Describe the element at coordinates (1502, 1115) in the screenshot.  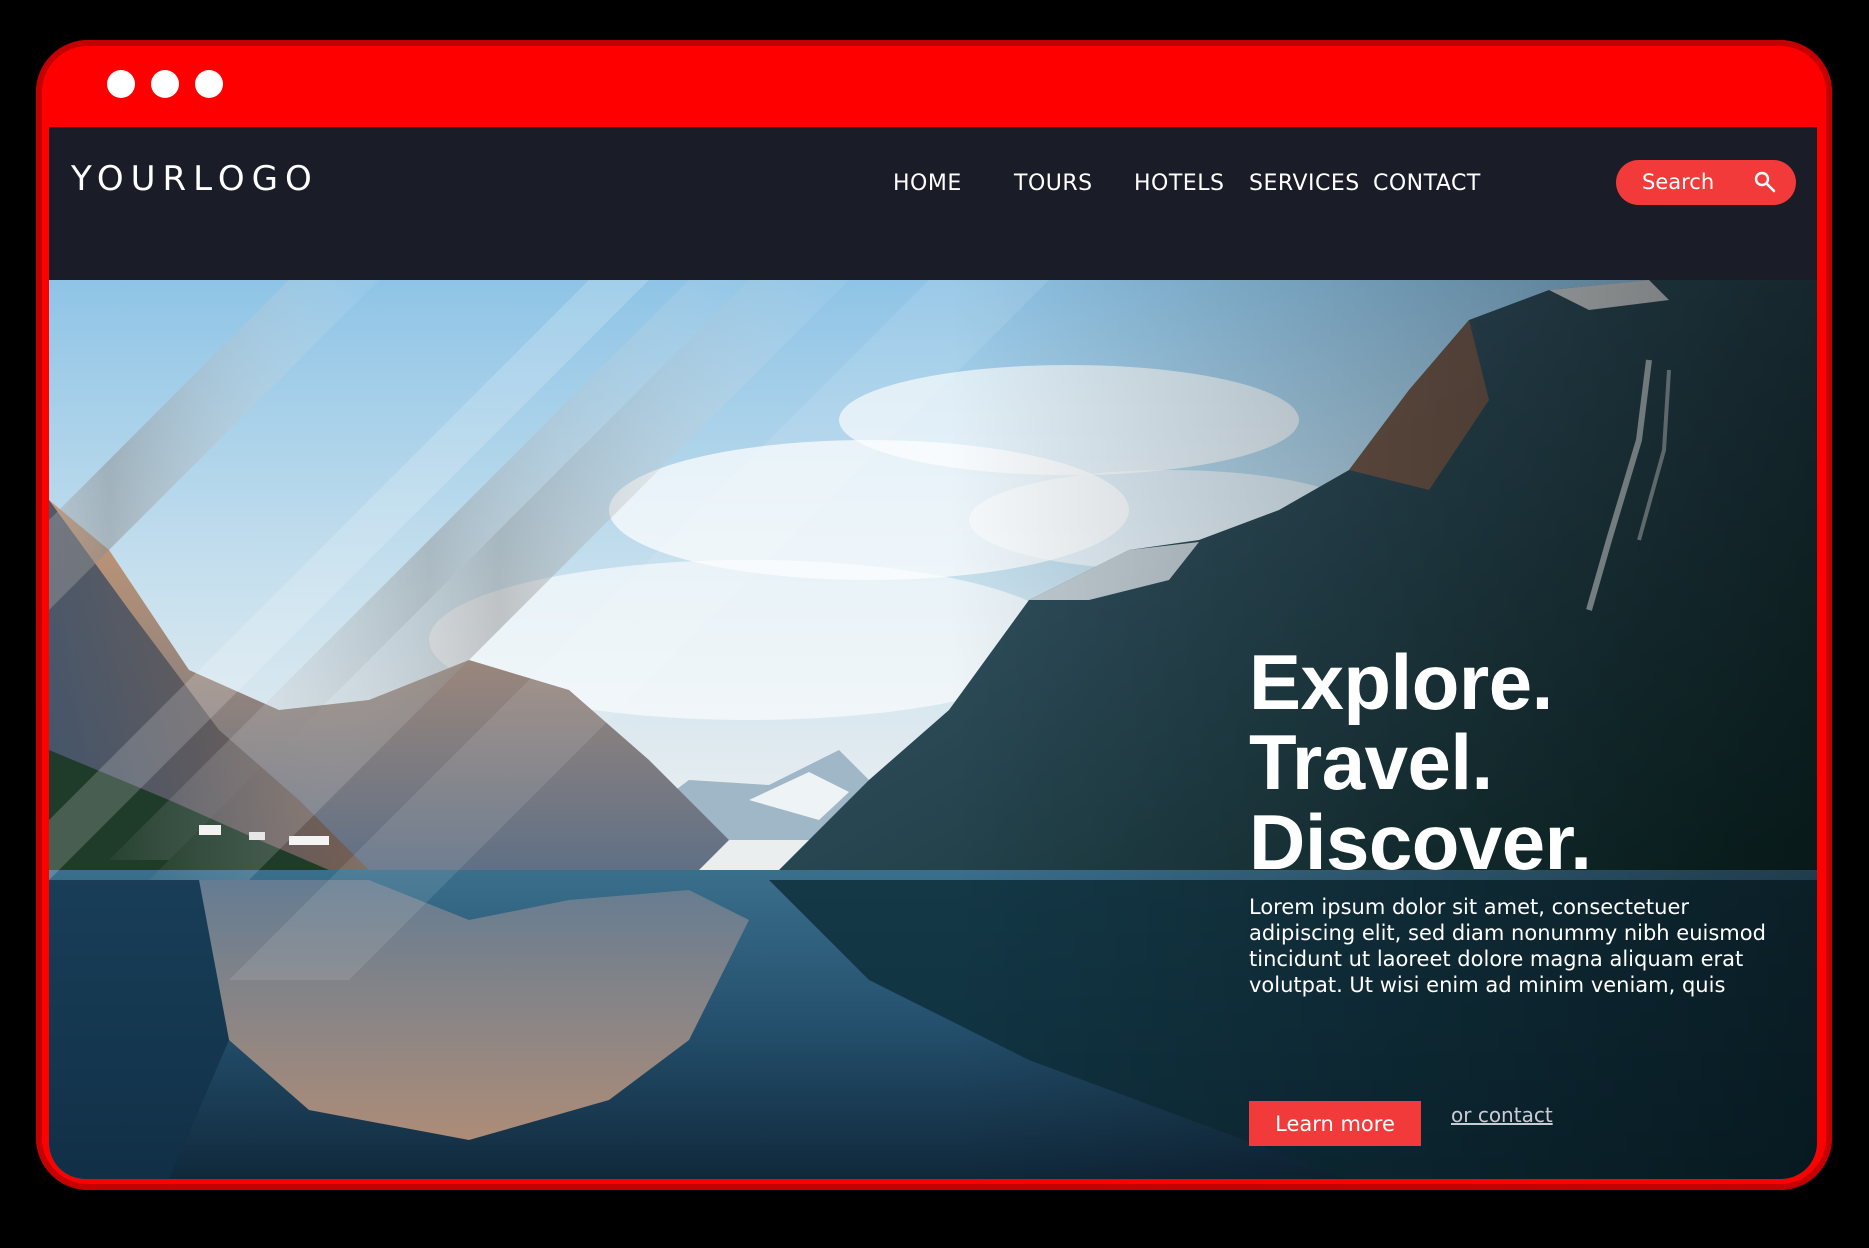
I see `contact-link: or contact` at that location.